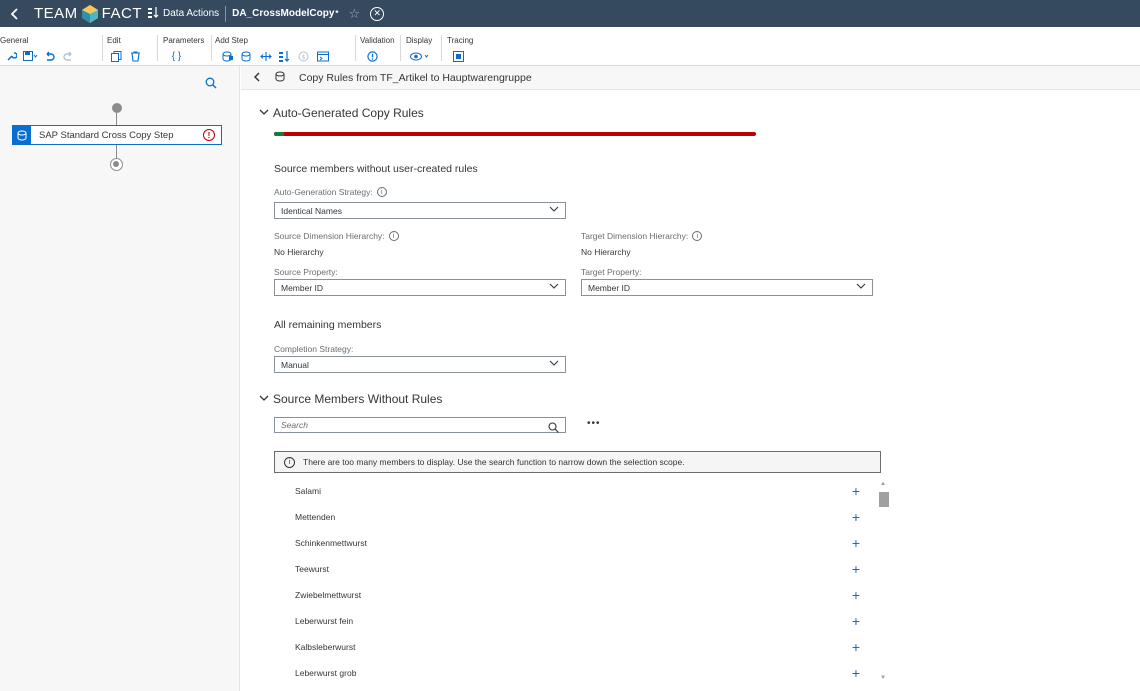 The image size is (1140, 691). I want to click on more-options-button: •••, so click(594, 423).